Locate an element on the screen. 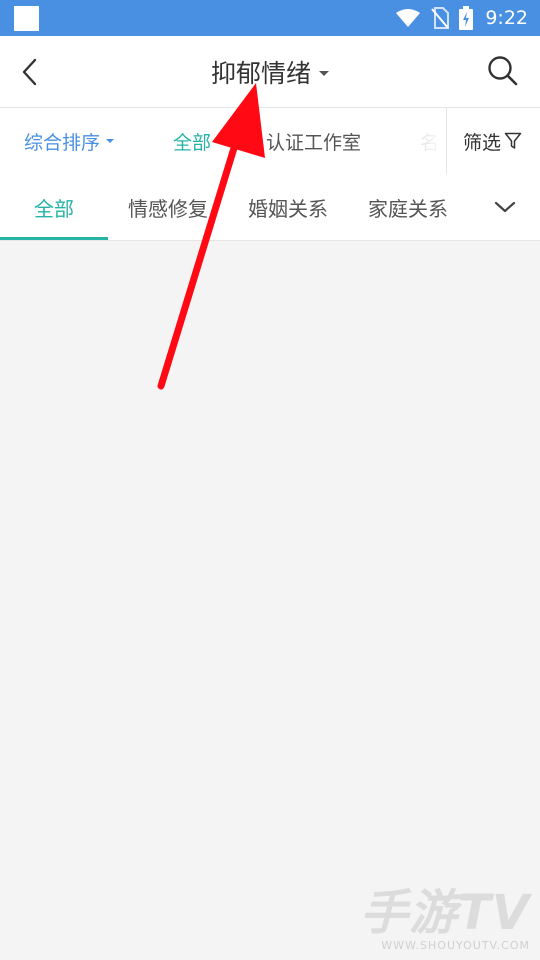 Image resolution: width=540 pixels, height=960 pixels. status-icons: 9:22 is located at coordinates (461, 18).